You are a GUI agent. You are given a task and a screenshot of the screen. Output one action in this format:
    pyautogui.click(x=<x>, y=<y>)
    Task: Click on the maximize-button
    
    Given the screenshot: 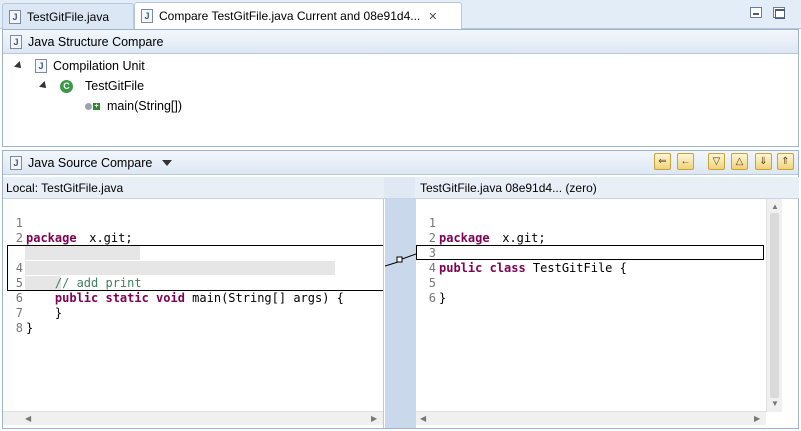 What is the action you would take?
    pyautogui.click(x=779, y=13)
    